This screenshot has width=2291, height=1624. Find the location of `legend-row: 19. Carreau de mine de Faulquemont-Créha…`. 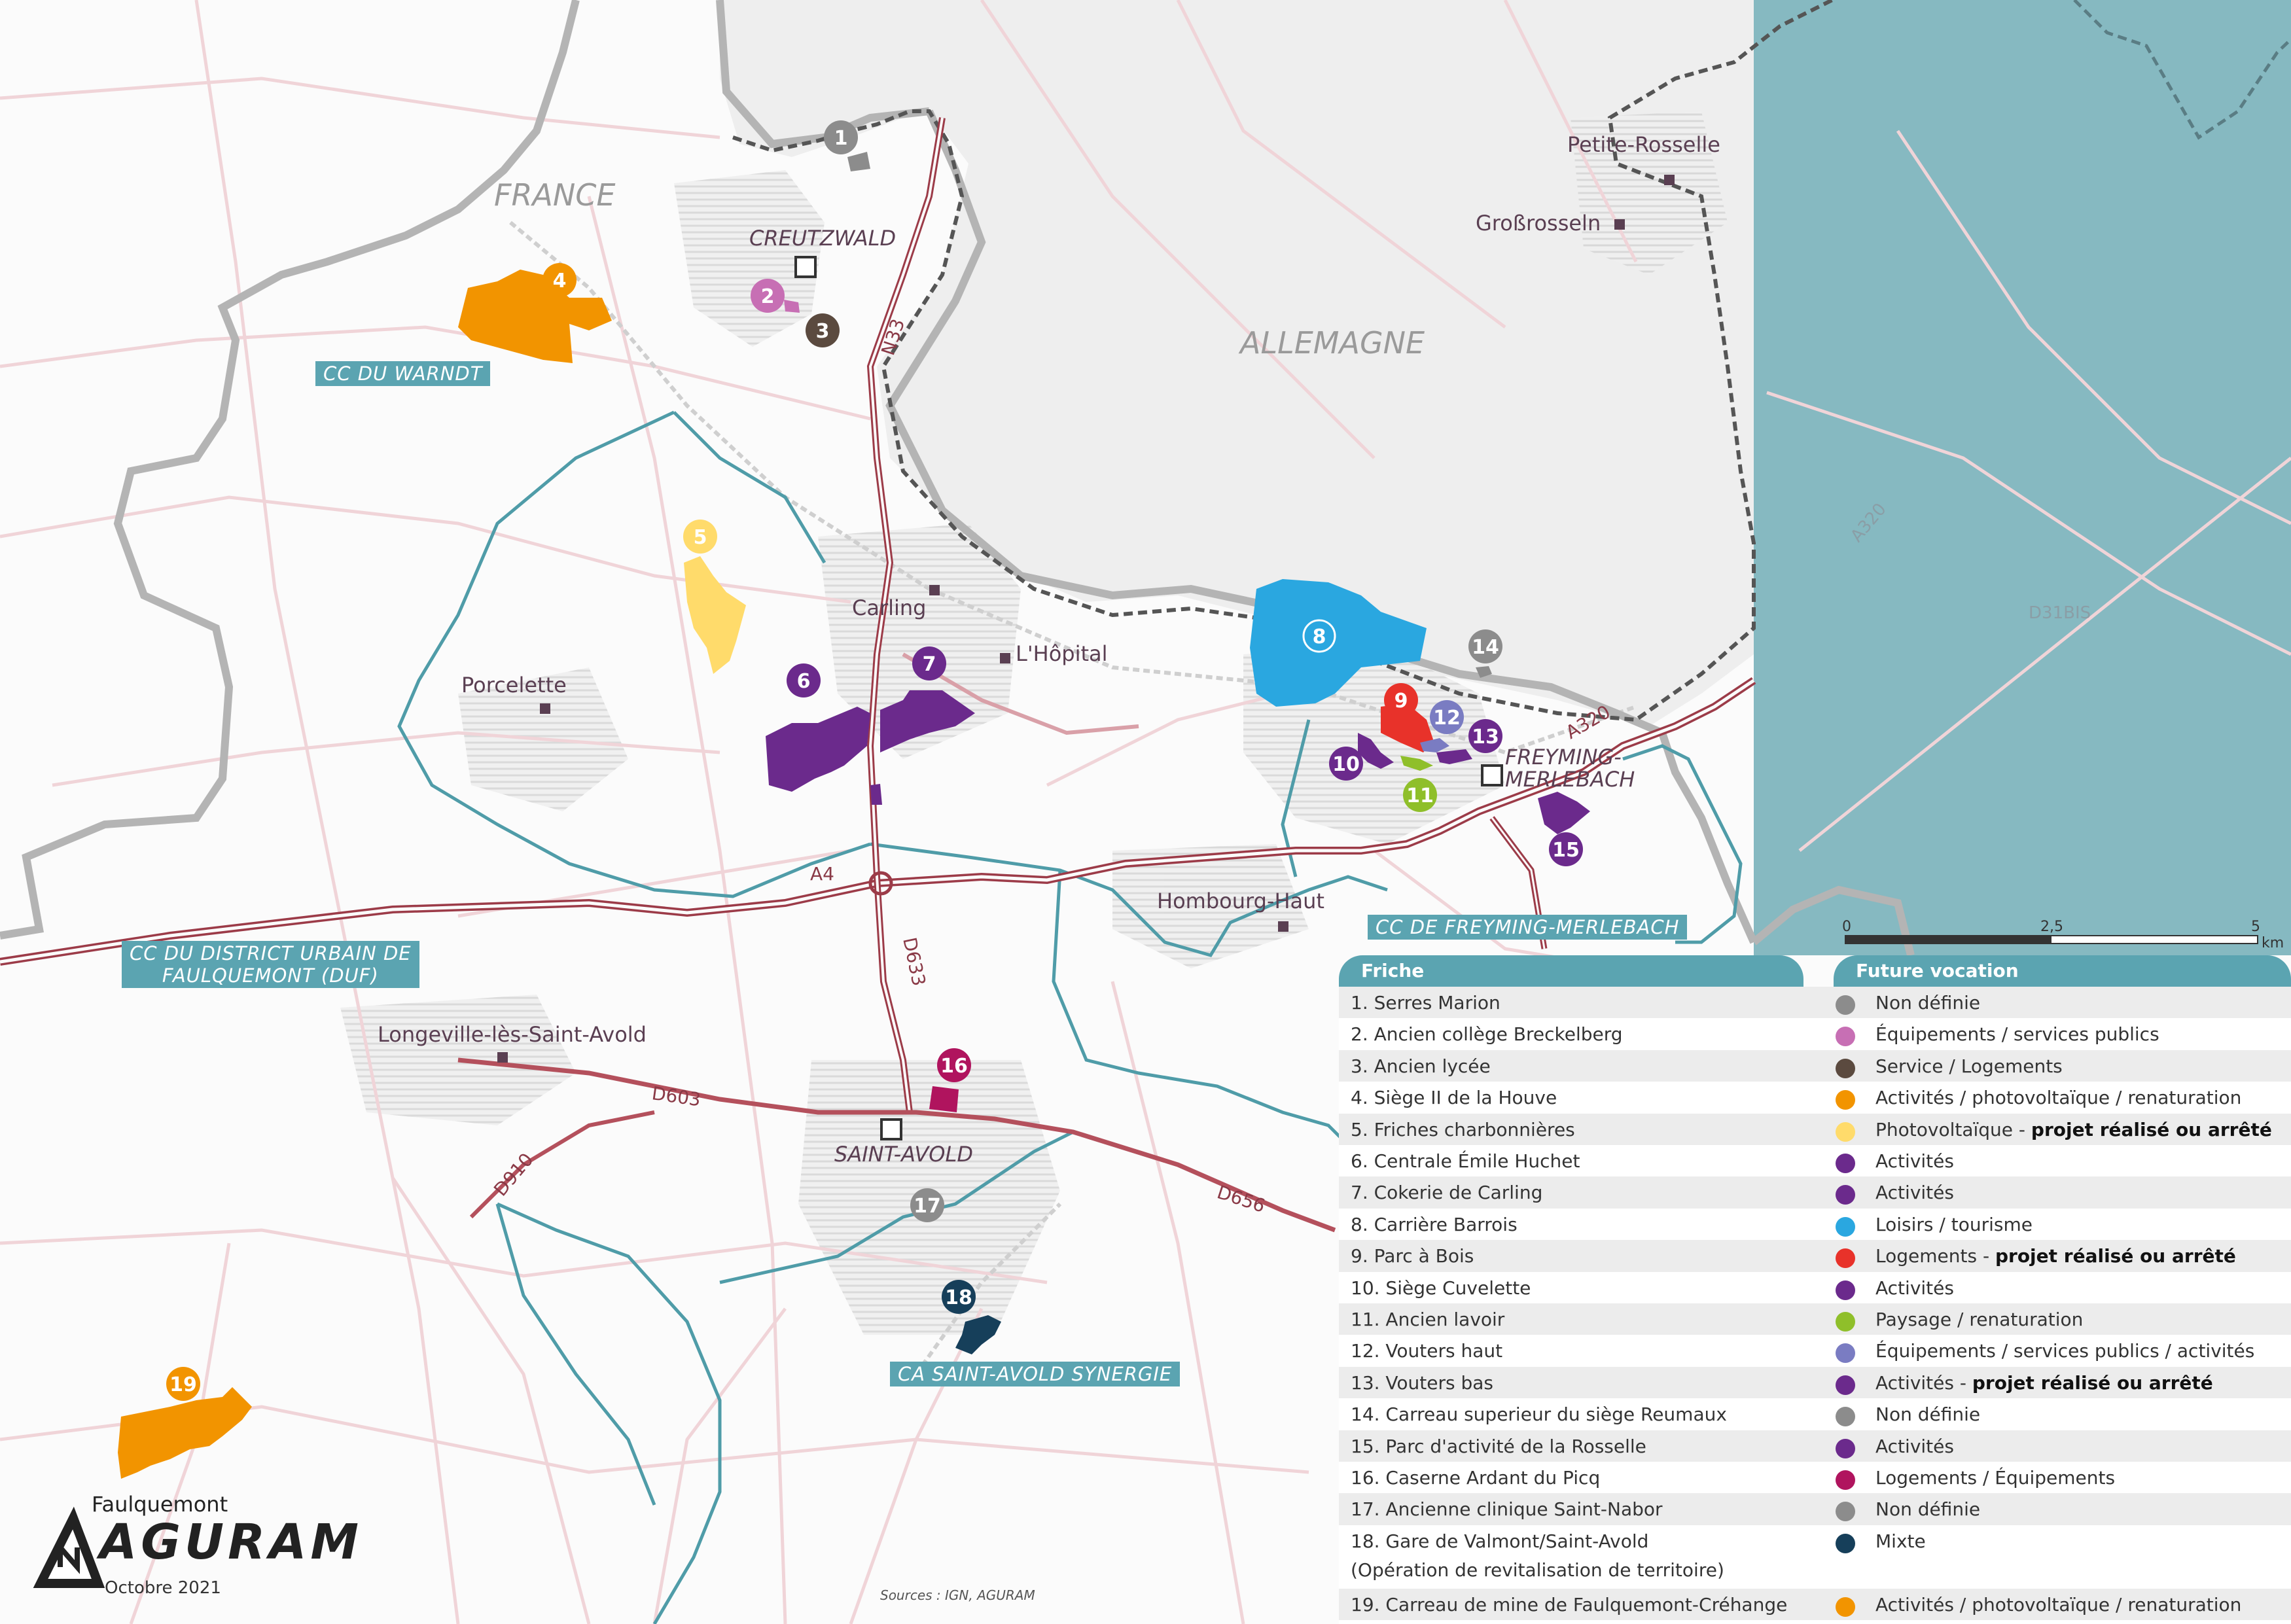

legend-row: 19. Carreau de mine de Faulquemont-Créha… is located at coordinates (1815, 1604).